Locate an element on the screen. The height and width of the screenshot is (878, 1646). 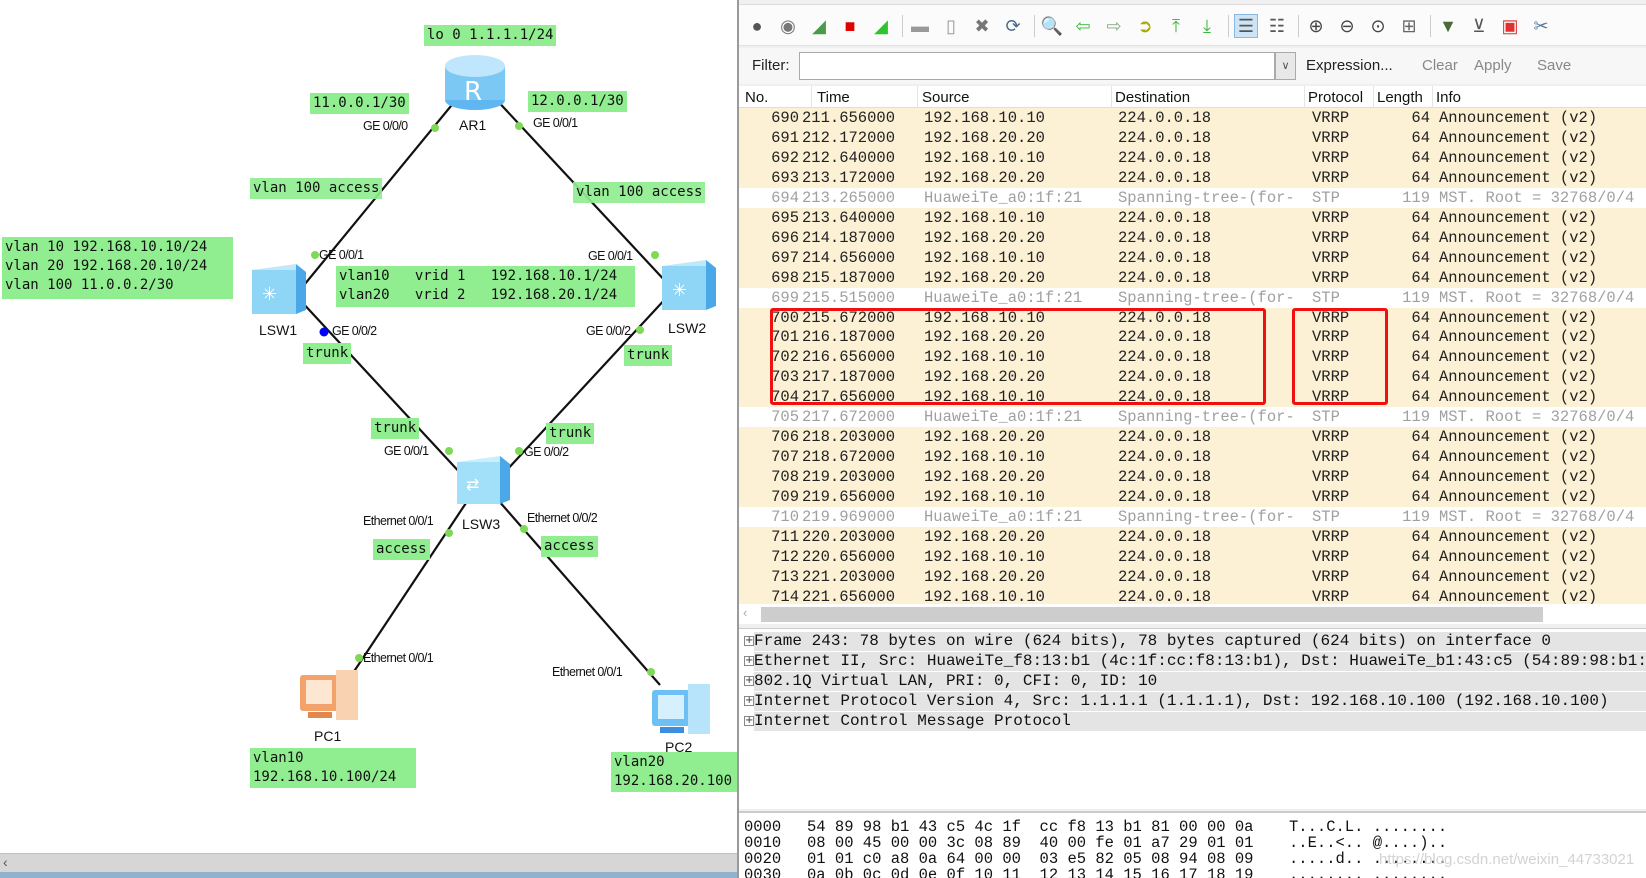
resize-columns-icon: ⊞ is located at coordinates (1409, 26).